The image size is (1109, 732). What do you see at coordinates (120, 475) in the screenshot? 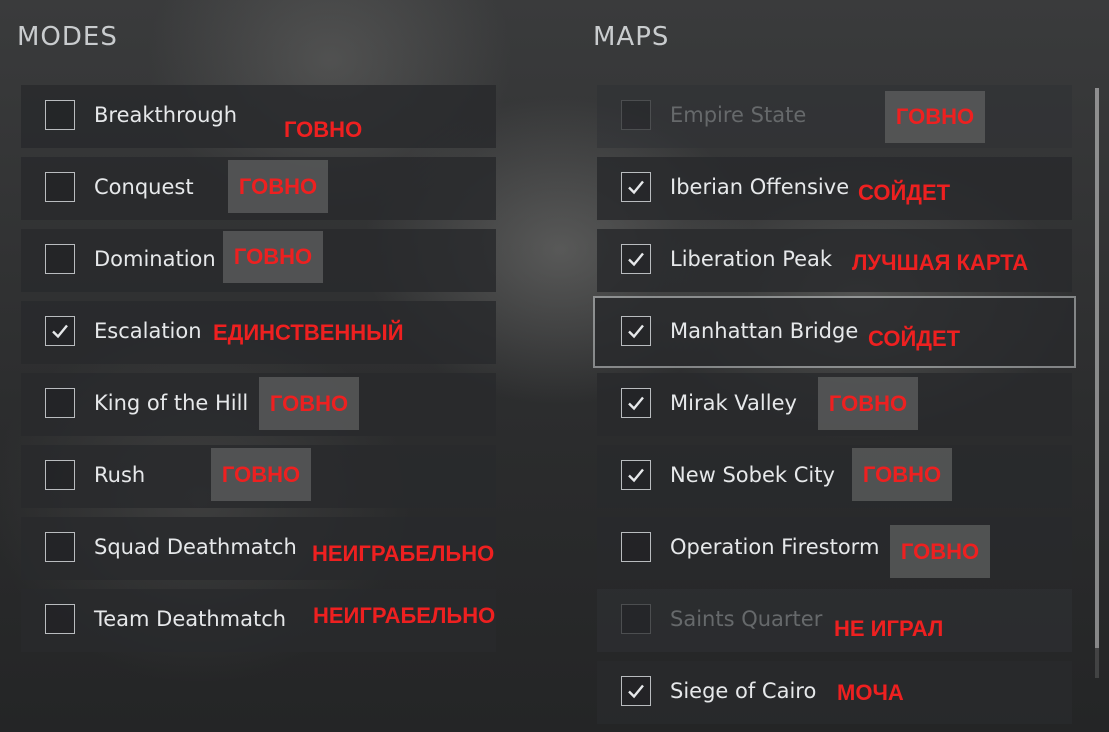
I see `mode-label: Rush` at bounding box center [120, 475].